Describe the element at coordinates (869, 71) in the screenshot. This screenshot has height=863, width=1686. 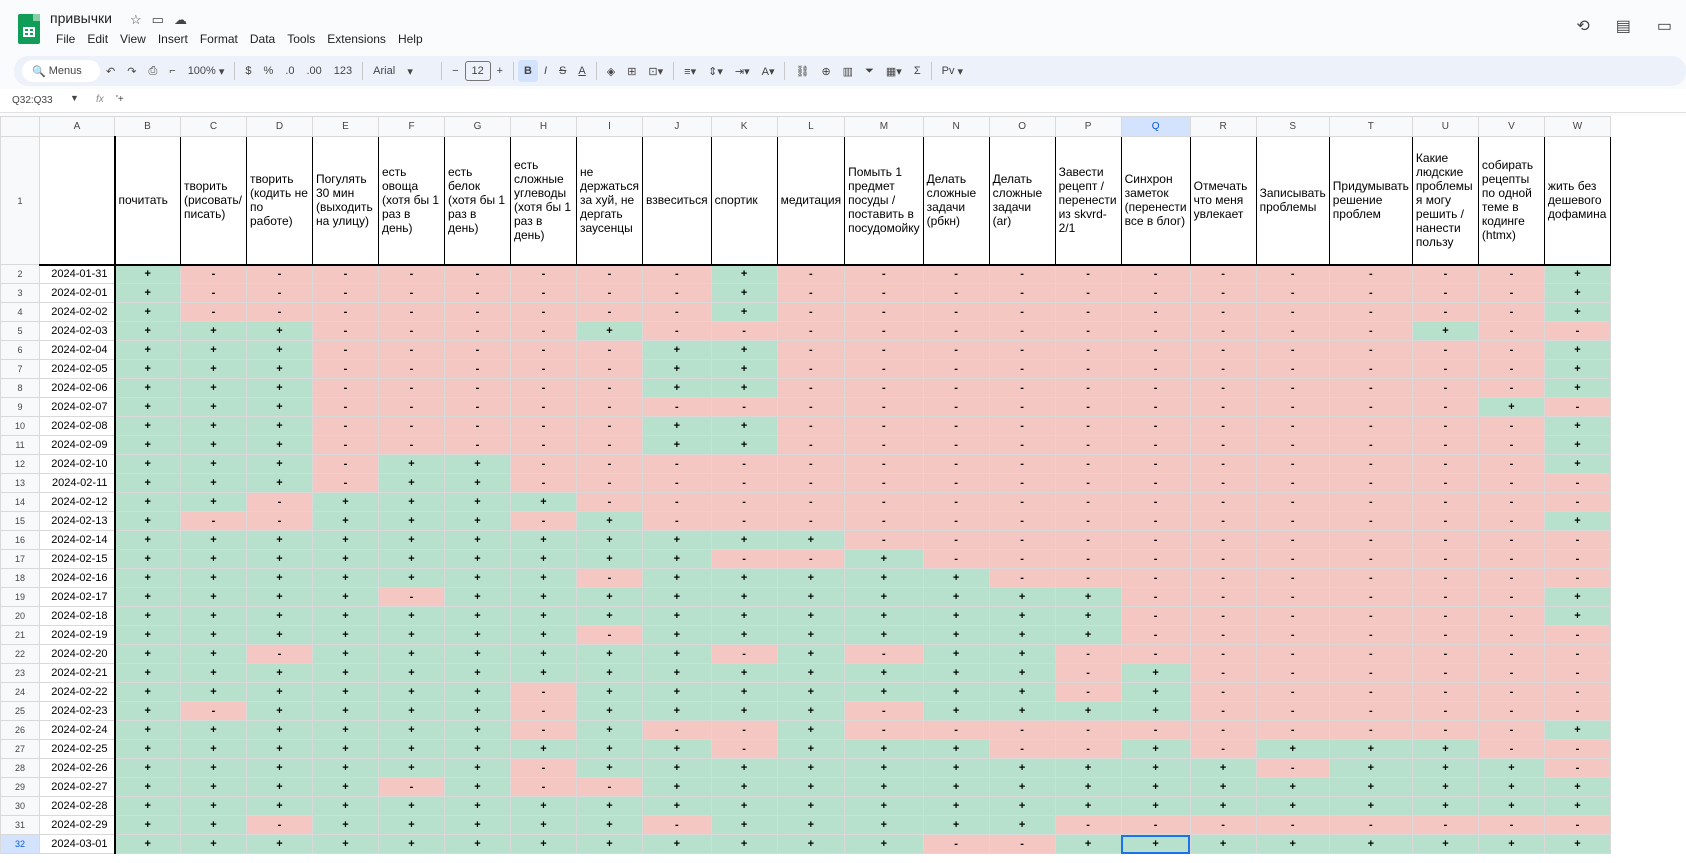
I see `filter-icon: ⏷` at that location.